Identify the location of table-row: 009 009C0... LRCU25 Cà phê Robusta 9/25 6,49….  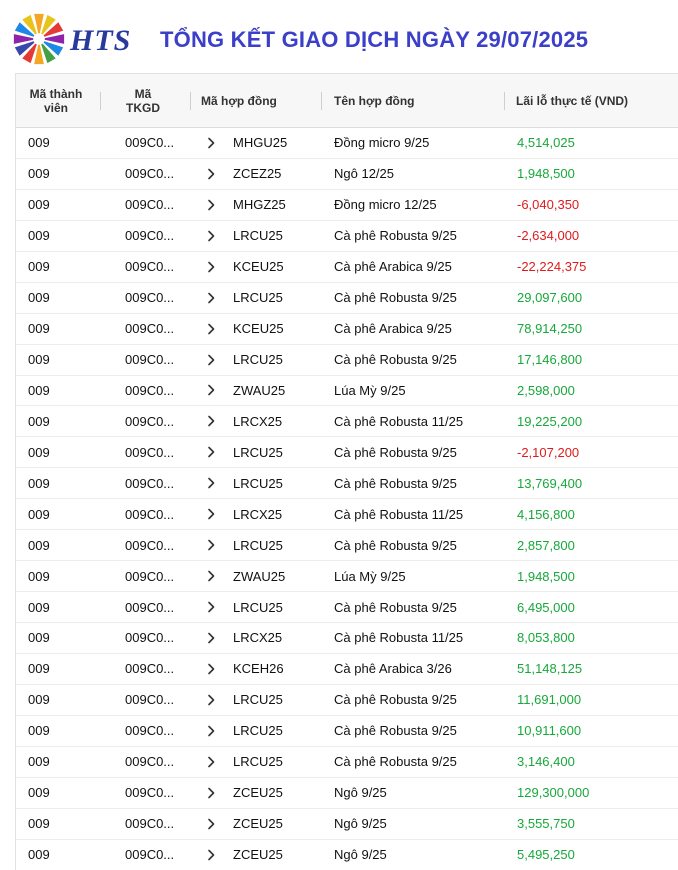
(347, 607).